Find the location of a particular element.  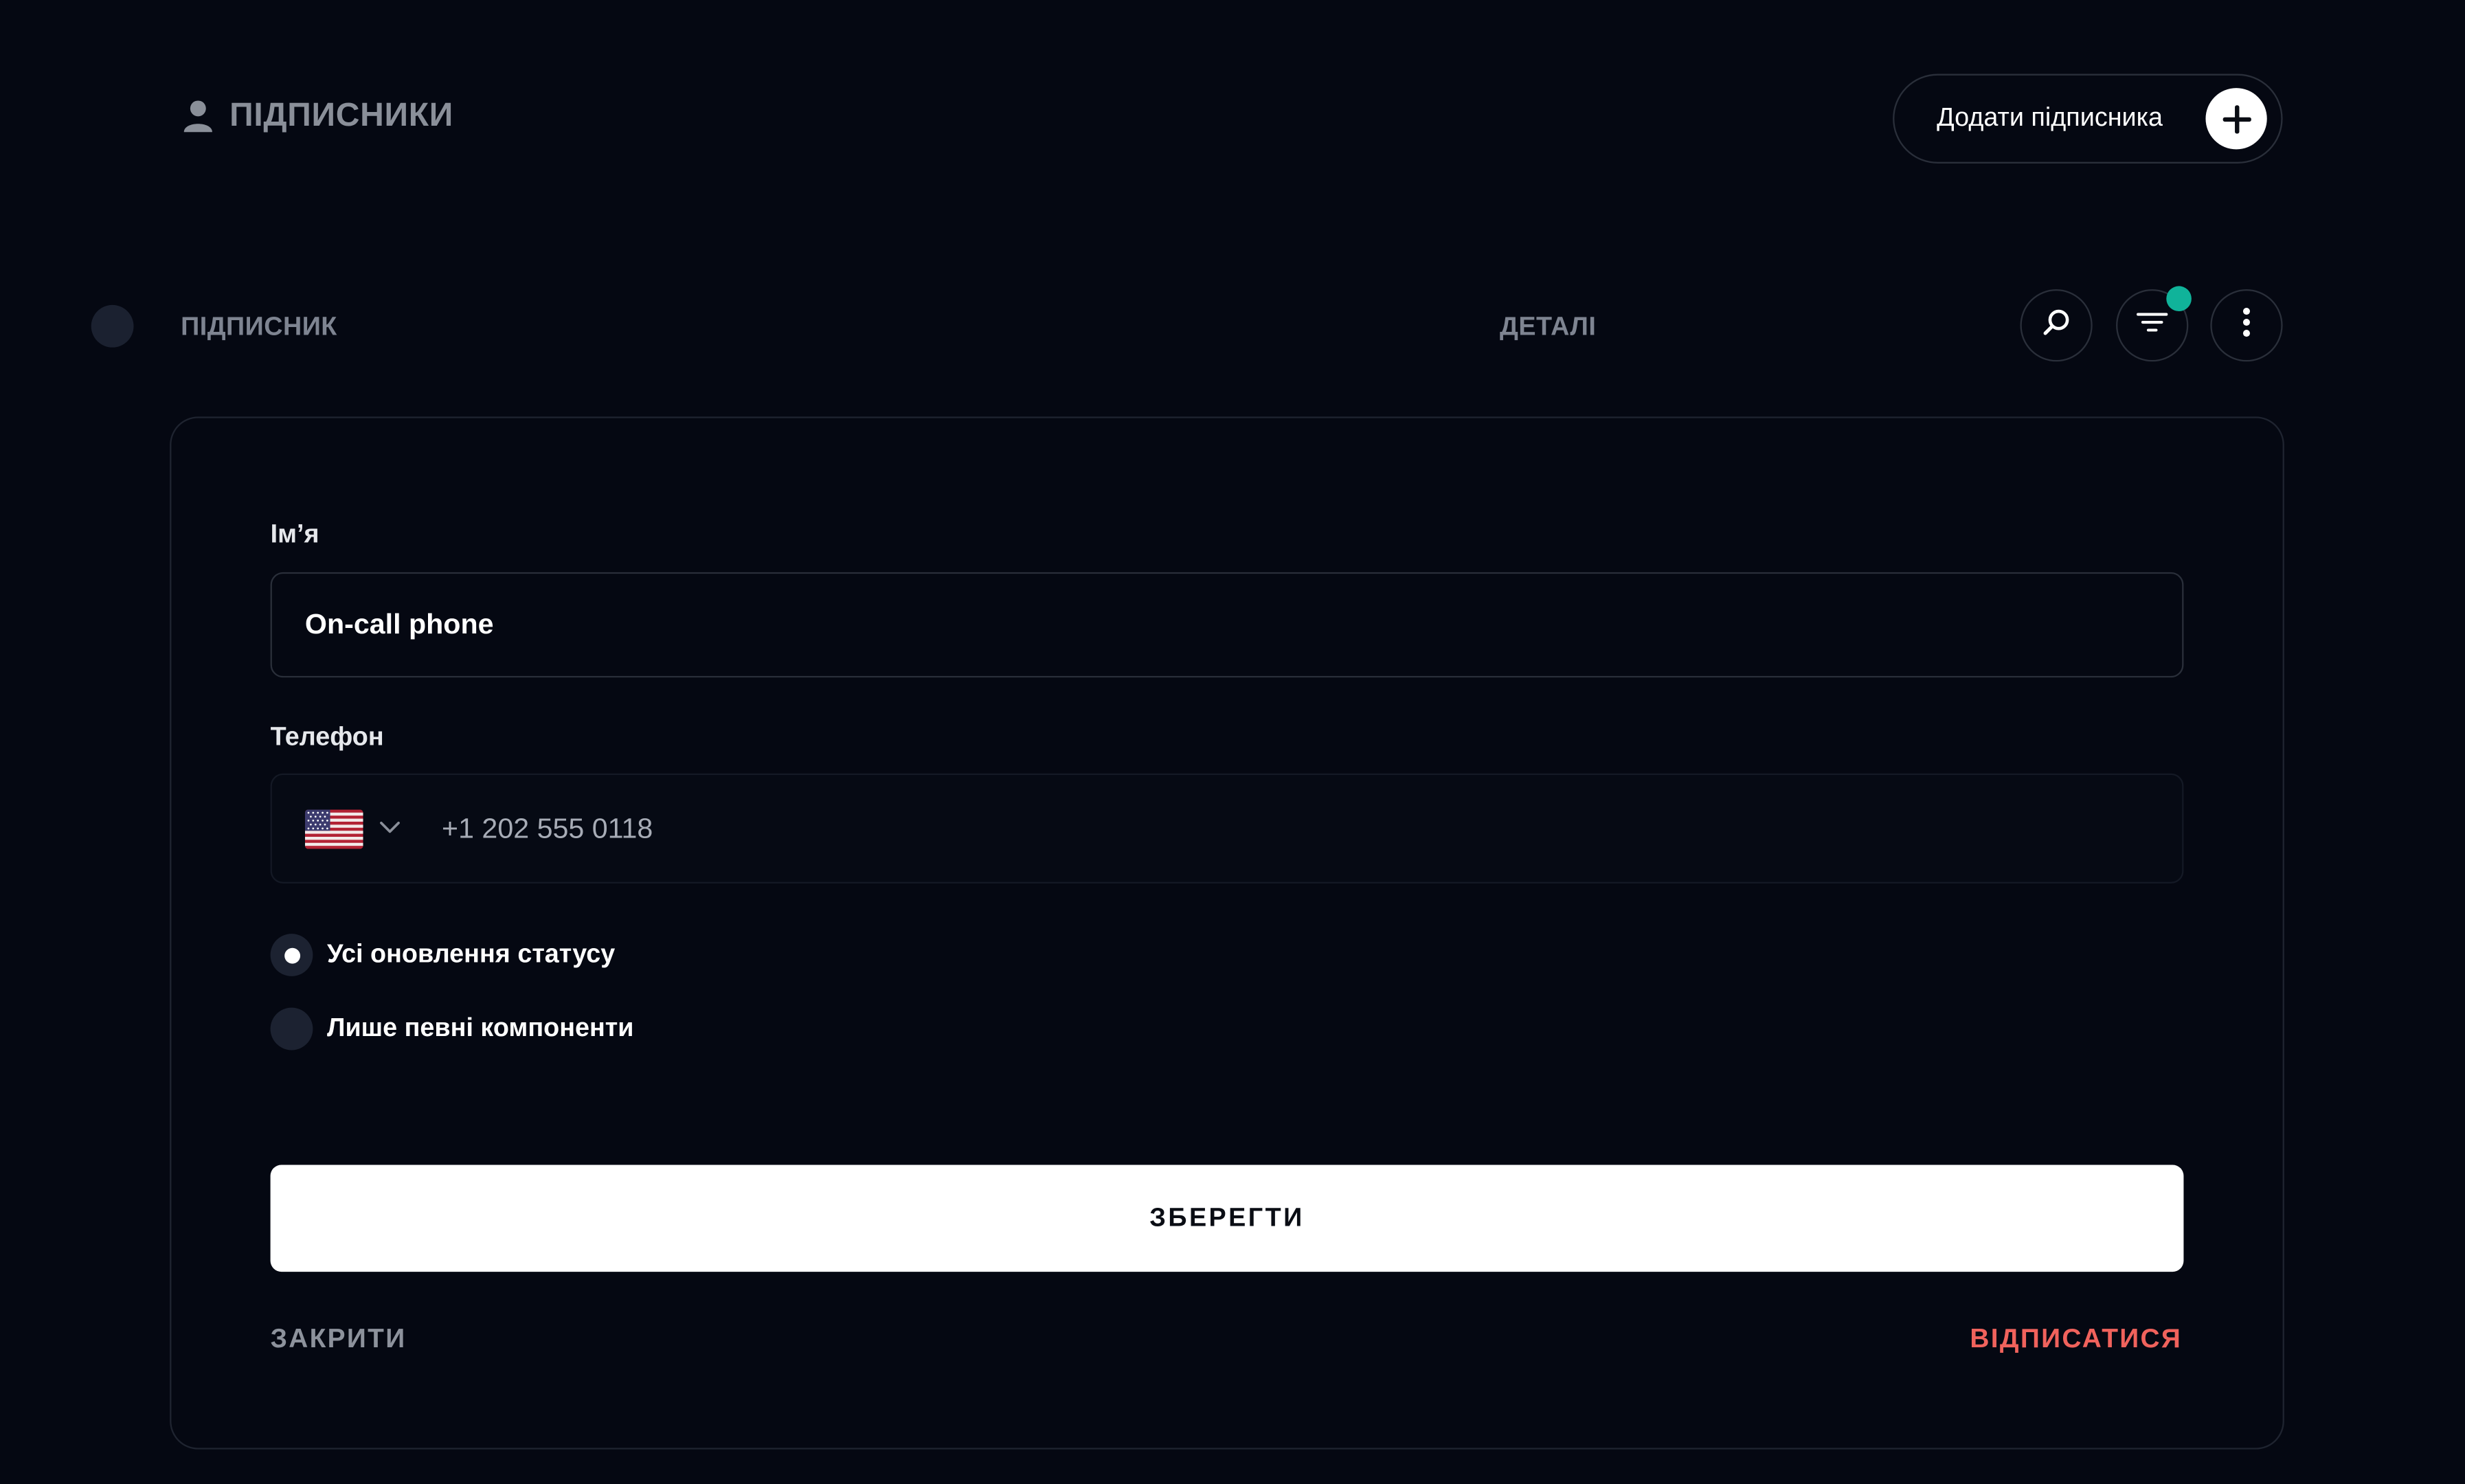

page-title-text: ПІДПИСНИКИ is located at coordinates (341, 115).